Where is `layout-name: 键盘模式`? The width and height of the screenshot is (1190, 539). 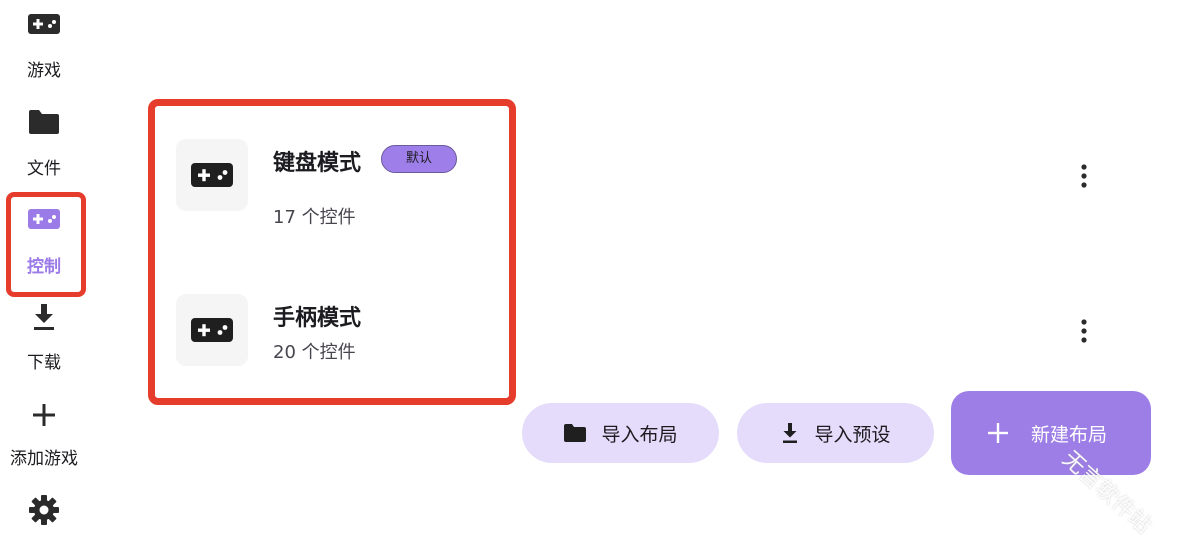 layout-name: 键盘模式 is located at coordinates (317, 163).